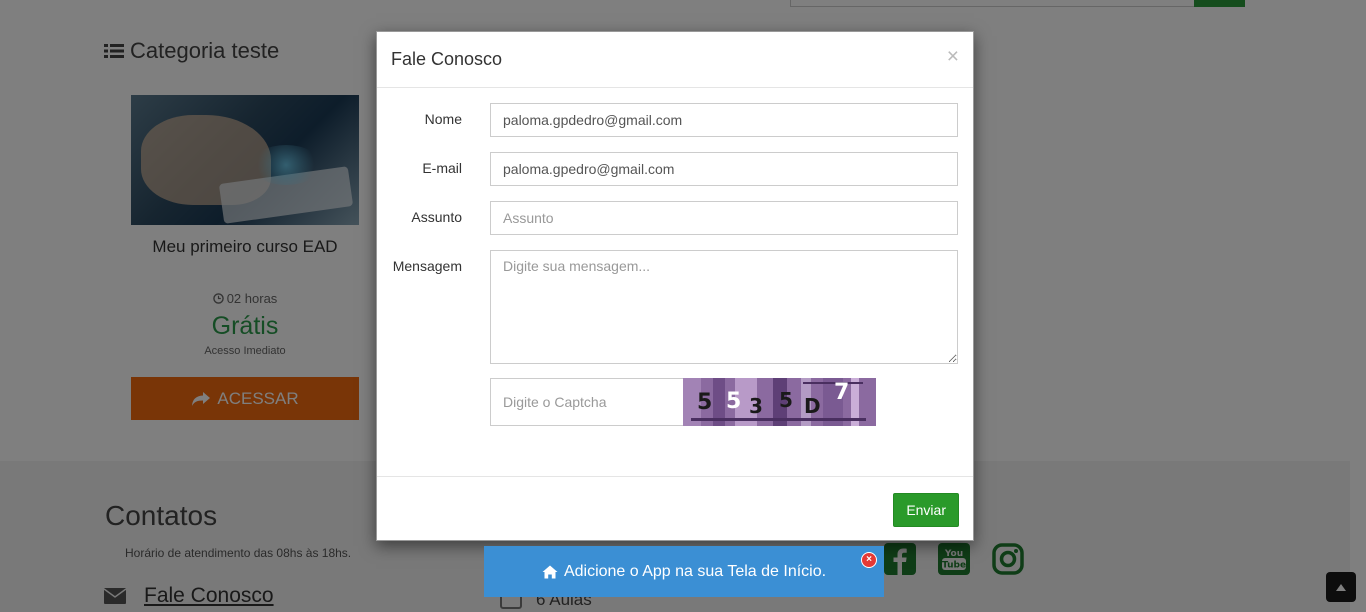 Image resolution: width=1366 pixels, height=612 pixels. Describe the element at coordinates (724, 169) in the screenshot. I see `email-field` at that location.